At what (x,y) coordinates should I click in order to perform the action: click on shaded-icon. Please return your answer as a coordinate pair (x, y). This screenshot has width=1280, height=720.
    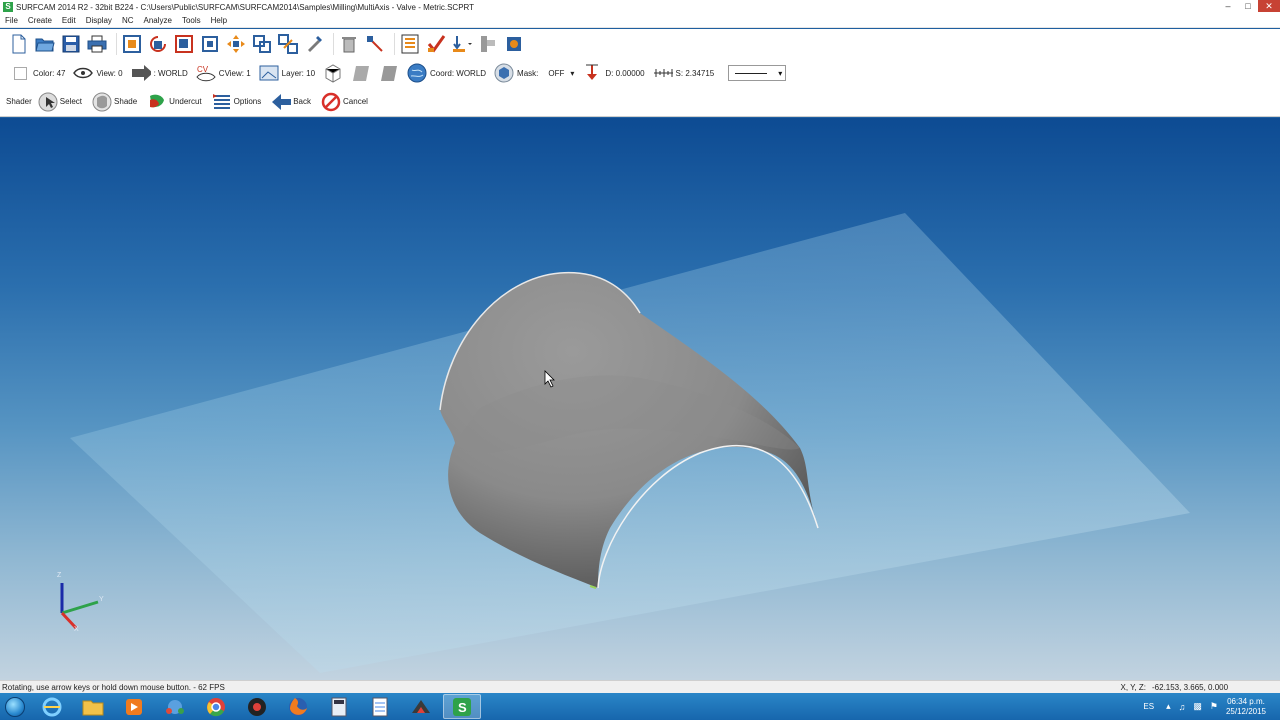
    Looking at the image, I should click on (389, 73).